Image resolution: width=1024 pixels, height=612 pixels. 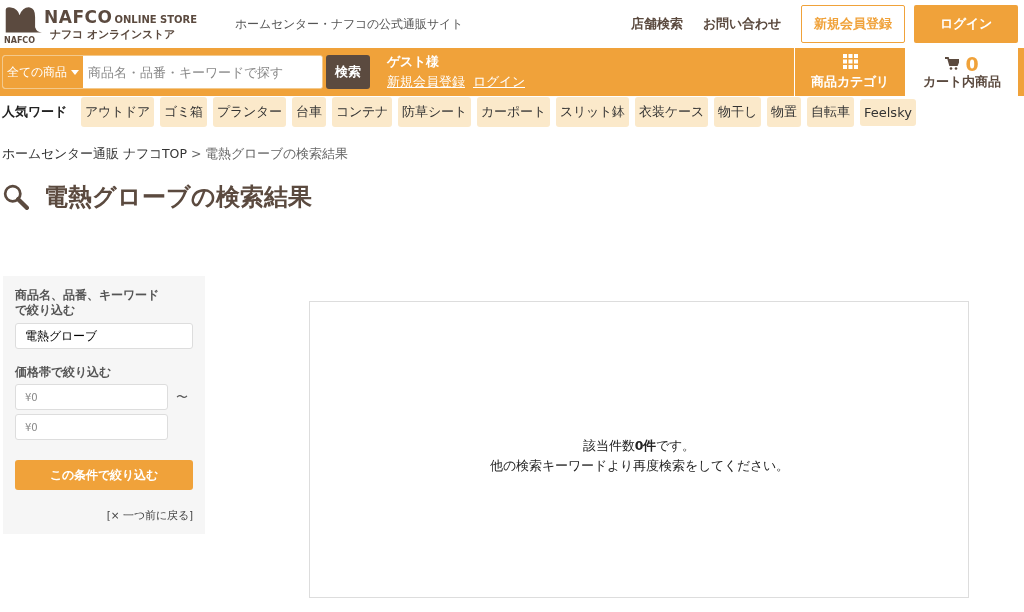 What do you see at coordinates (178, 197) in the screenshot?
I see `page-title: 電熱グローブの検索結果` at bounding box center [178, 197].